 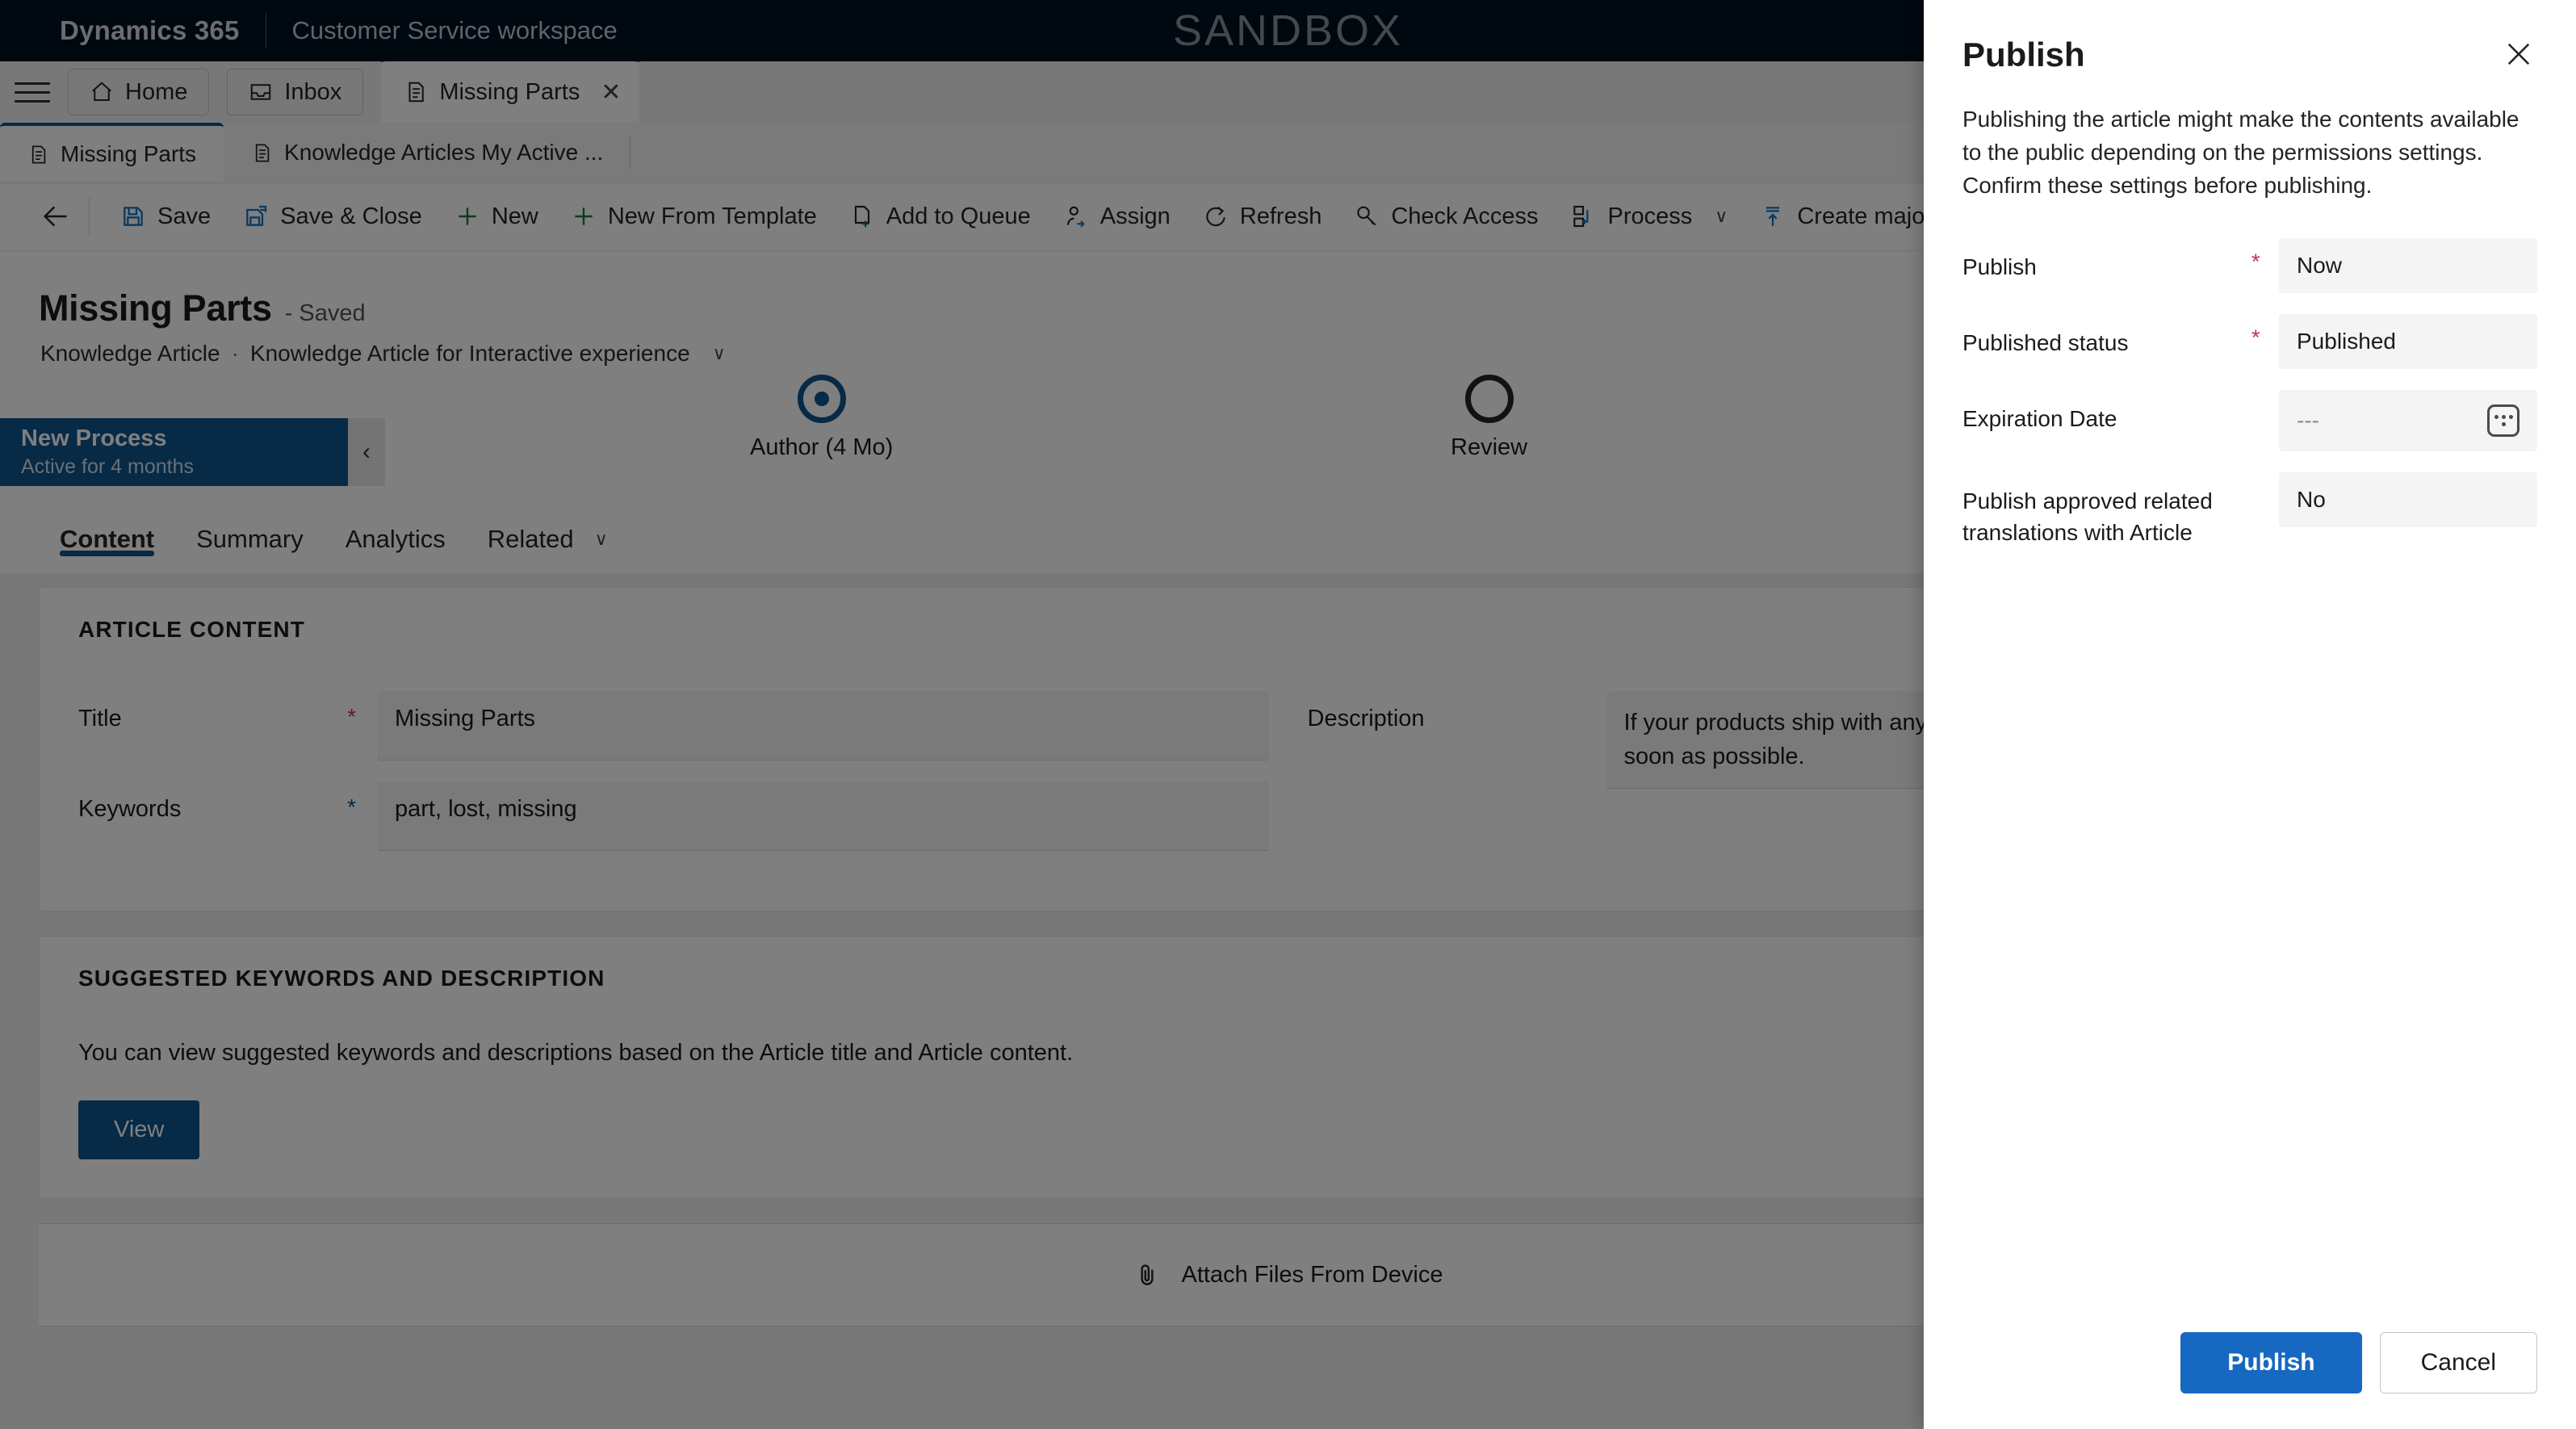 What do you see at coordinates (821, 418) in the screenshot?
I see `process-stage-author: Author (4 Mo)` at bounding box center [821, 418].